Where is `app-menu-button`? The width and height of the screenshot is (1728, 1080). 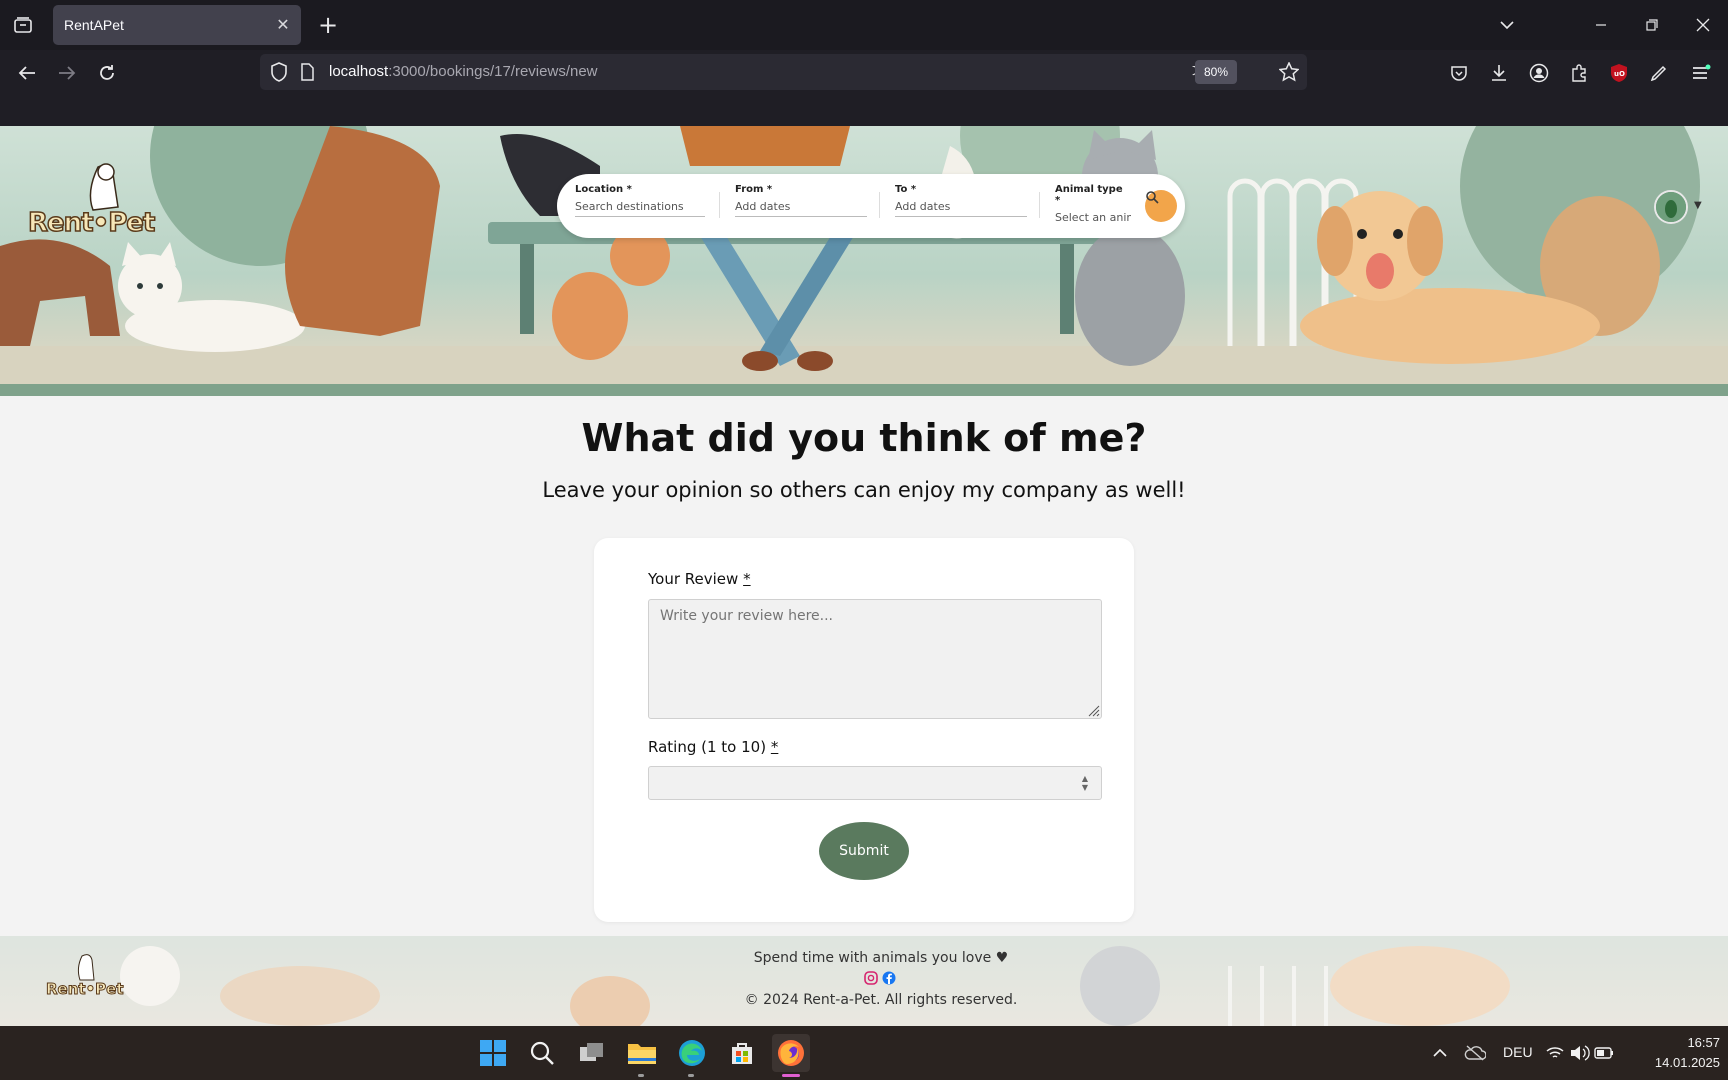
app-menu-button is located at coordinates (1701, 73).